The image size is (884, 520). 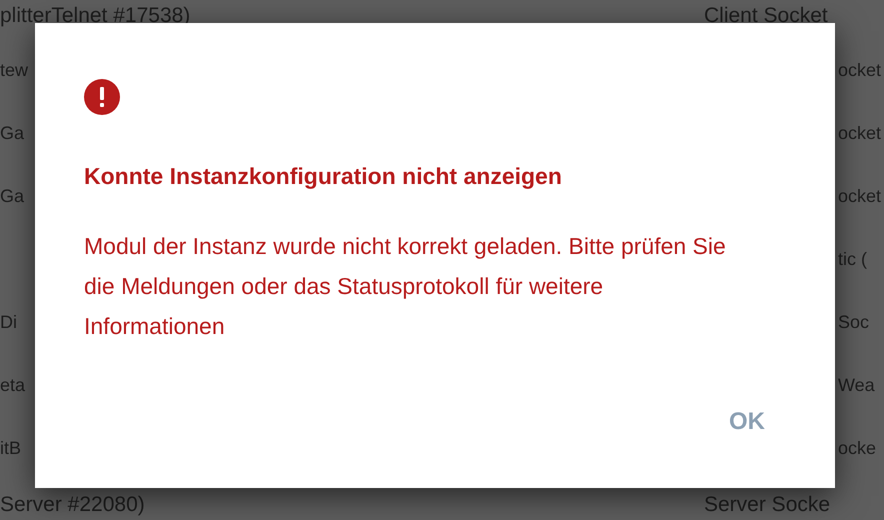 What do you see at coordinates (857, 448) in the screenshot?
I see `table-cell-text: ocke` at bounding box center [857, 448].